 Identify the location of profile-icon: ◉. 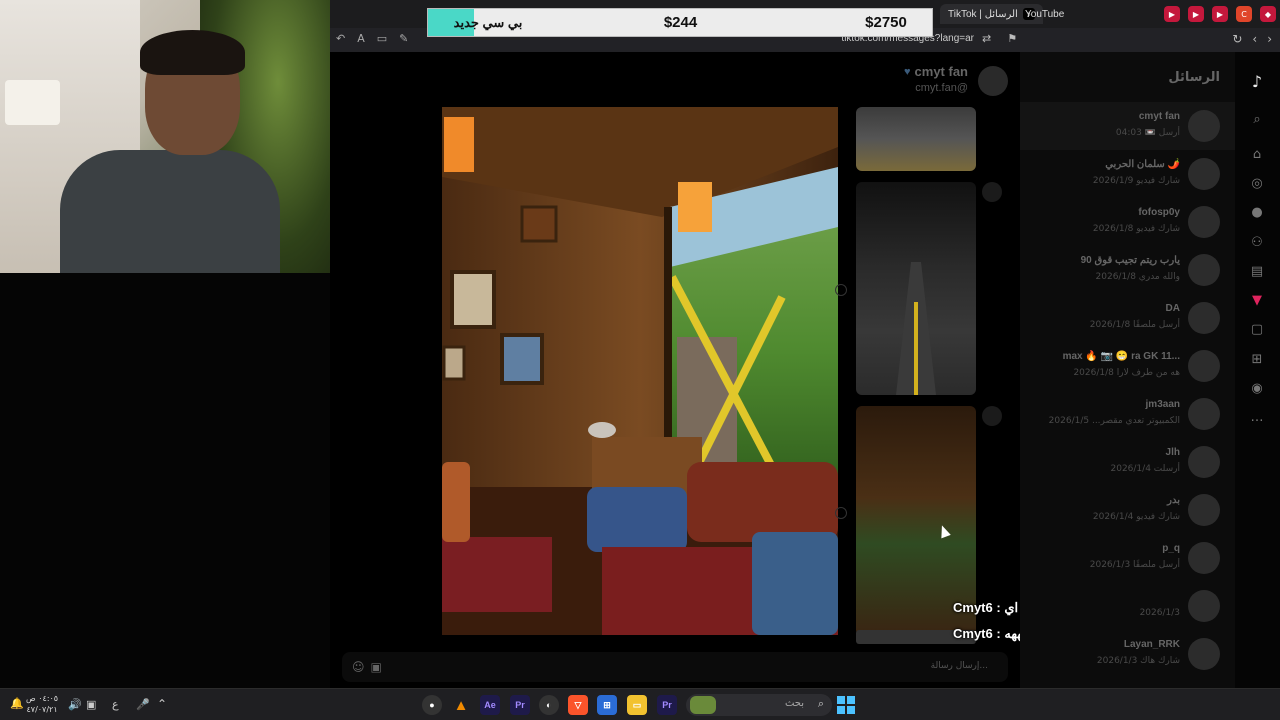
(1257, 388).